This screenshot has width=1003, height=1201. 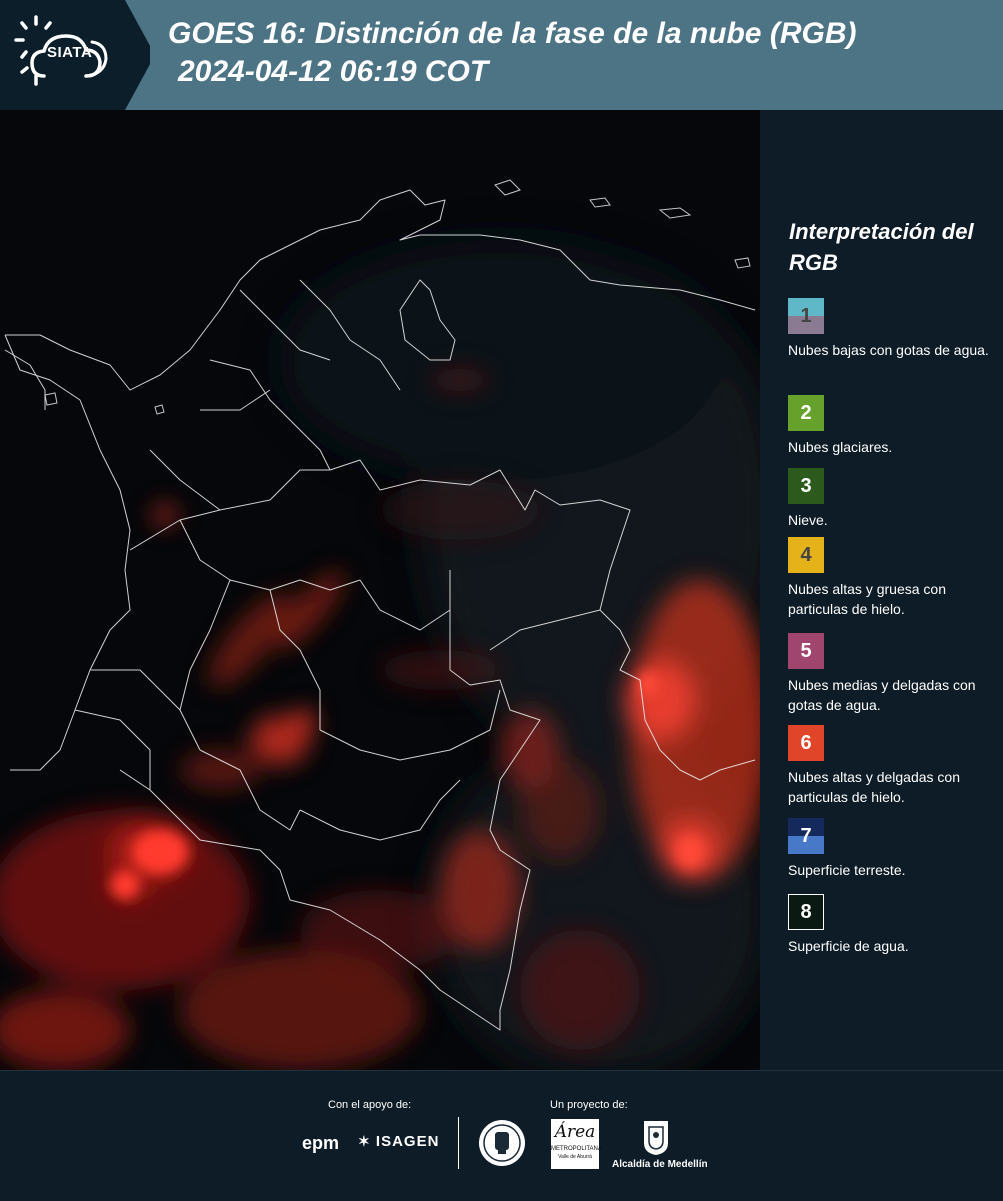 I want to click on siata-logo: SIATA, so click(x=75, y=55).